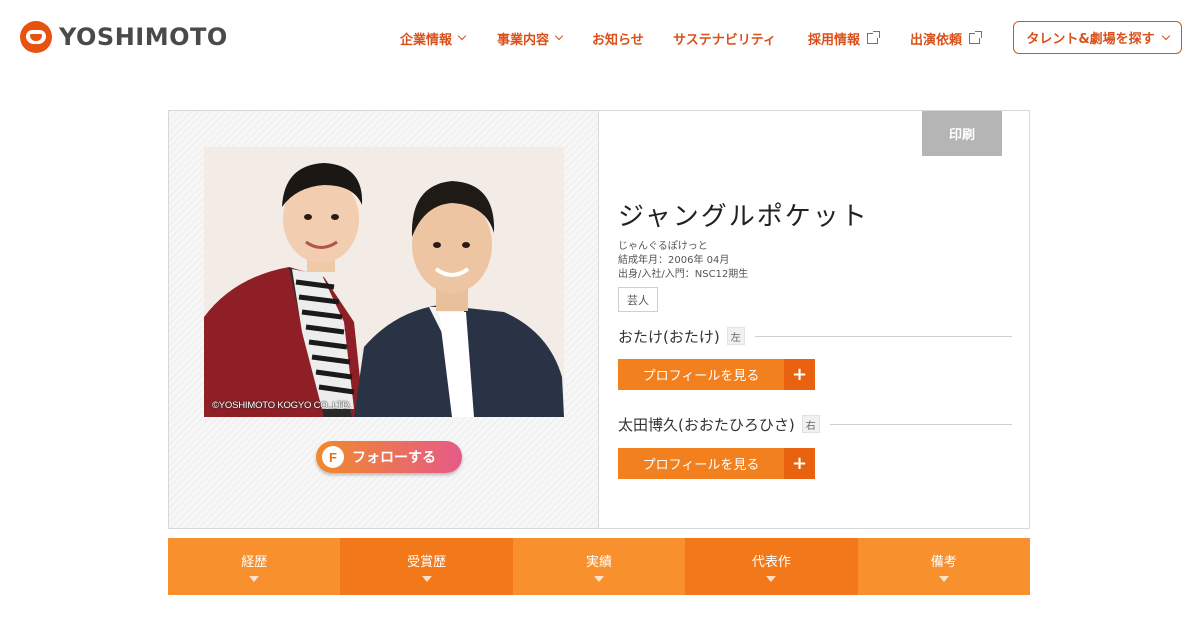 The image size is (1200, 638). Describe the element at coordinates (834, 40) in the screenshot. I see `nav-item-label: 採用情報` at that location.